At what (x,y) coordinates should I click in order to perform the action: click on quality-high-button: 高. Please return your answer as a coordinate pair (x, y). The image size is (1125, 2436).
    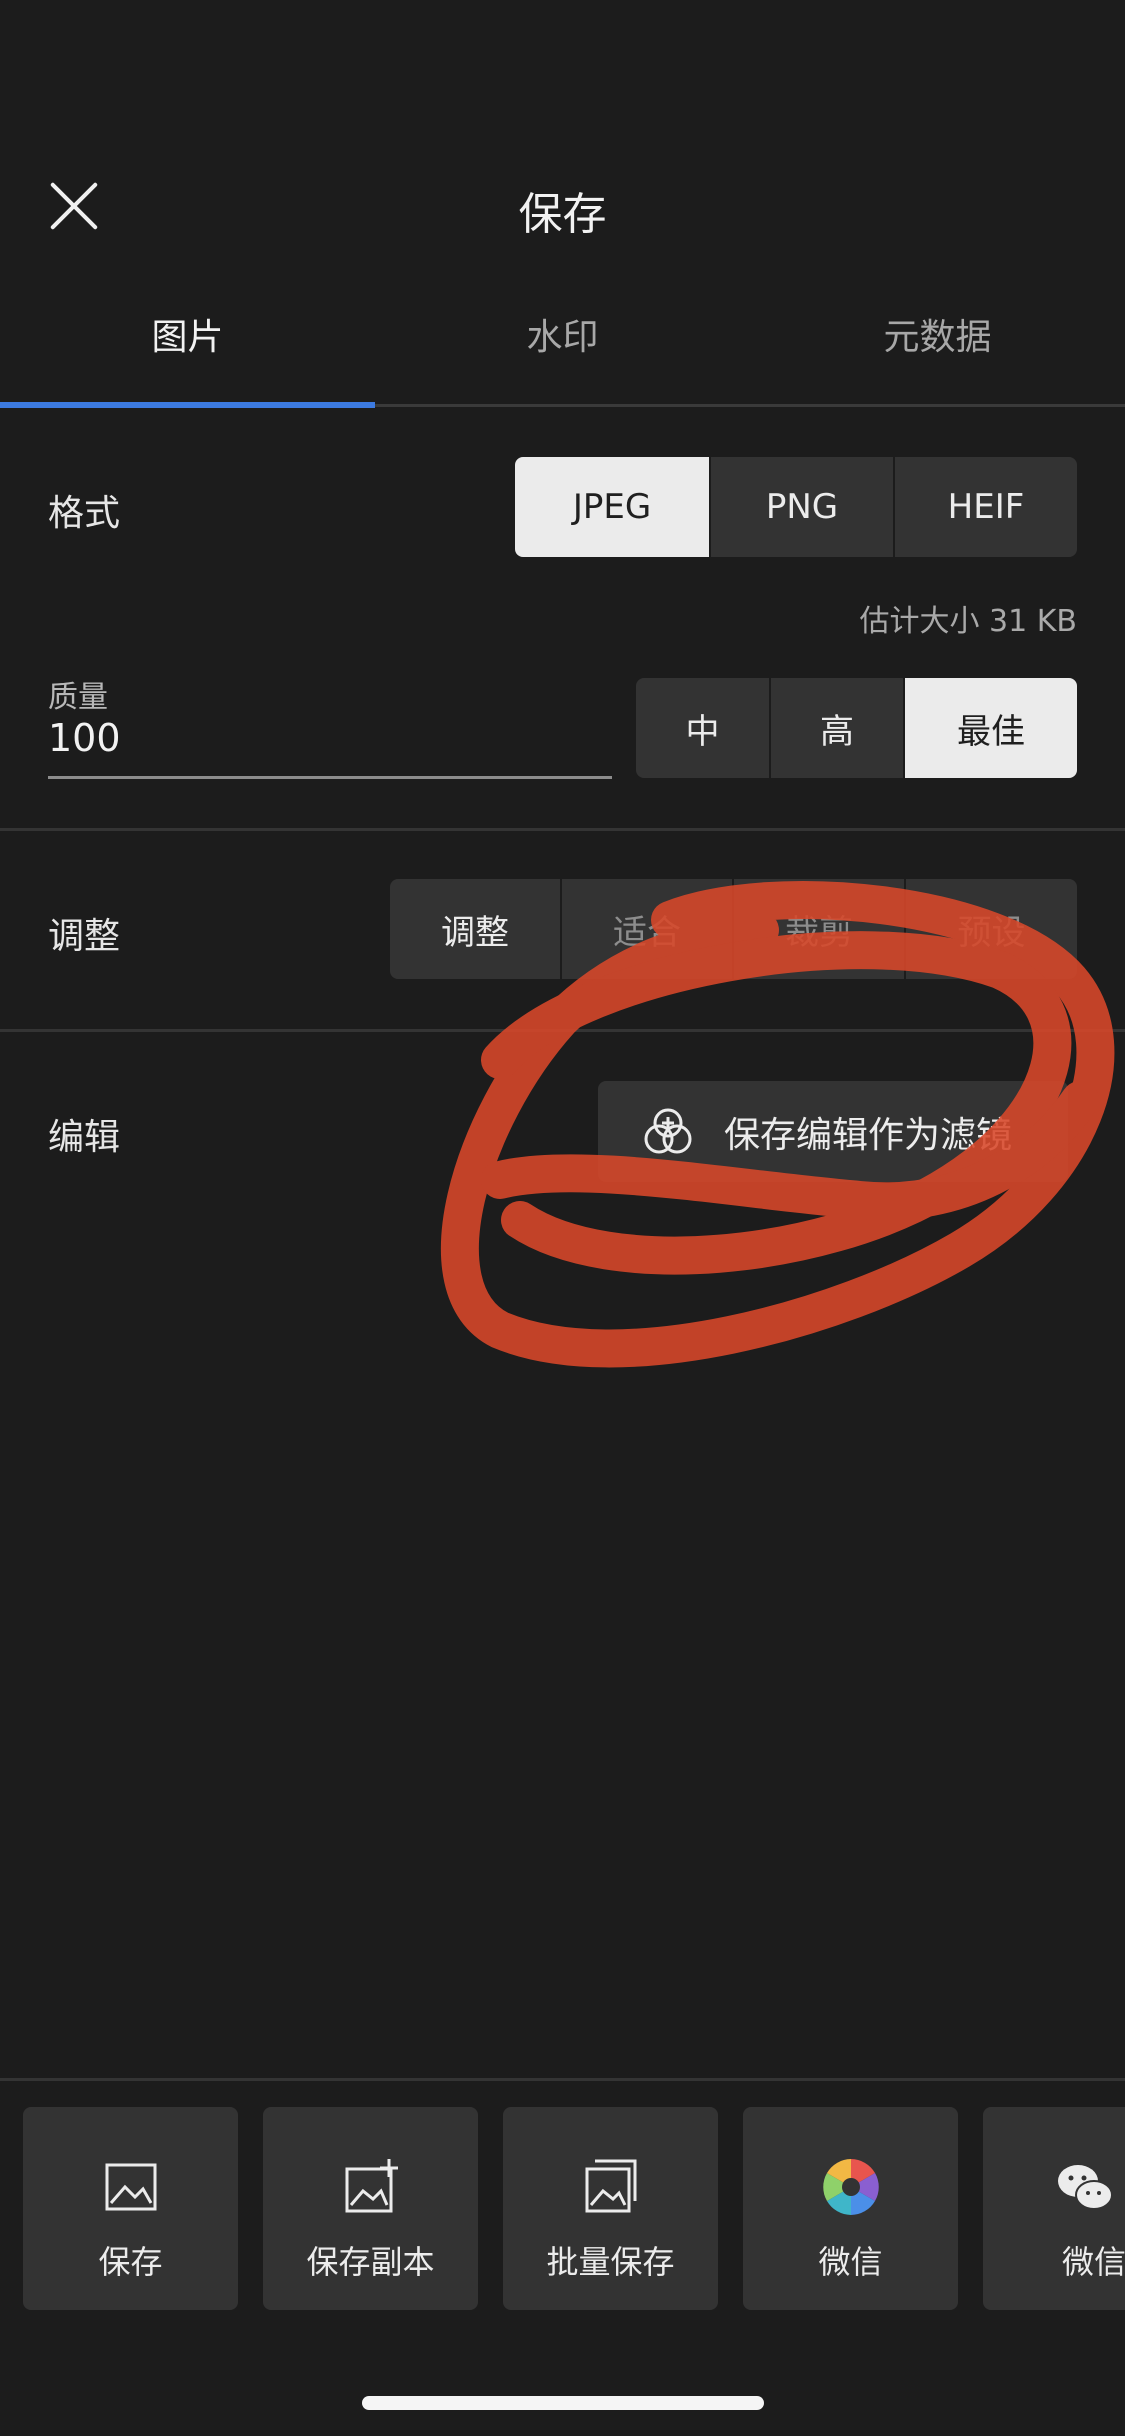
    Looking at the image, I should click on (837, 728).